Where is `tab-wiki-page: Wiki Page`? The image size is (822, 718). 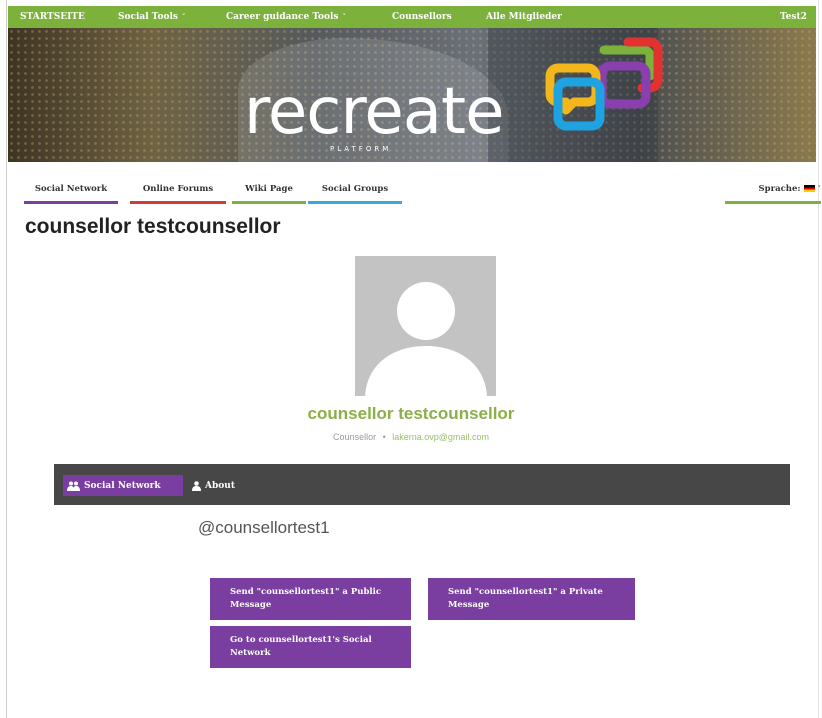 tab-wiki-page: Wiki Page is located at coordinates (269, 194).